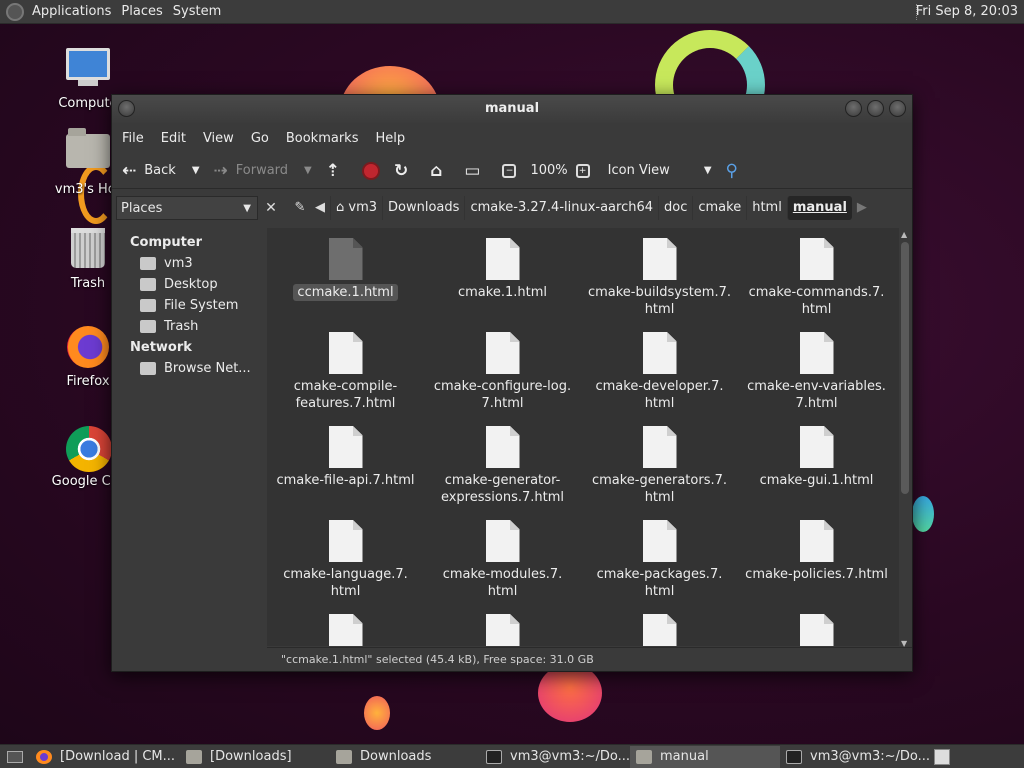  What do you see at coordinates (148, 305) in the screenshot?
I see `drive-icon` at bounding box center [148, 305].